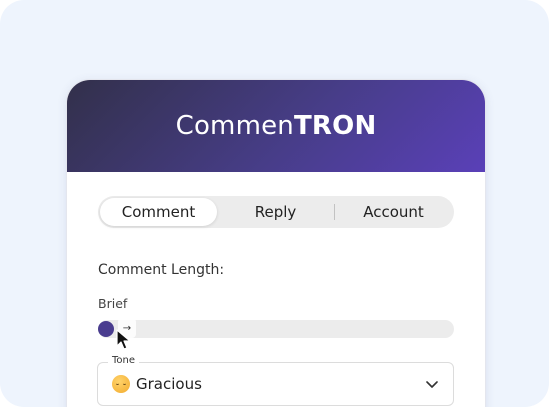  What do you see at coordinates (127, 328) in the screenshot?
I see `arrow-right-icon: →` at bounding box center [127, 328].